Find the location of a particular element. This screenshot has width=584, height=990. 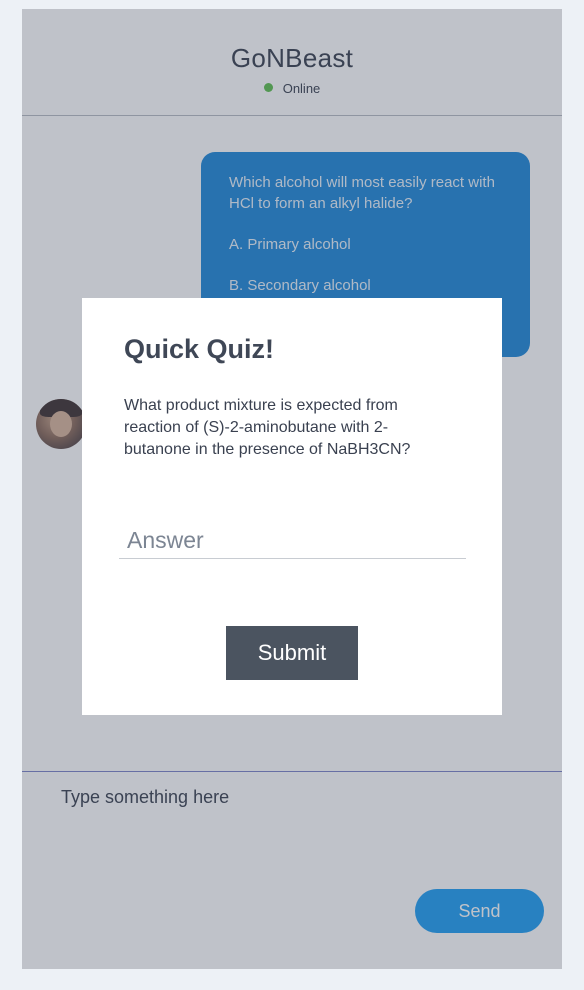

submit-button: Submit is located at coordinates (292, 653).